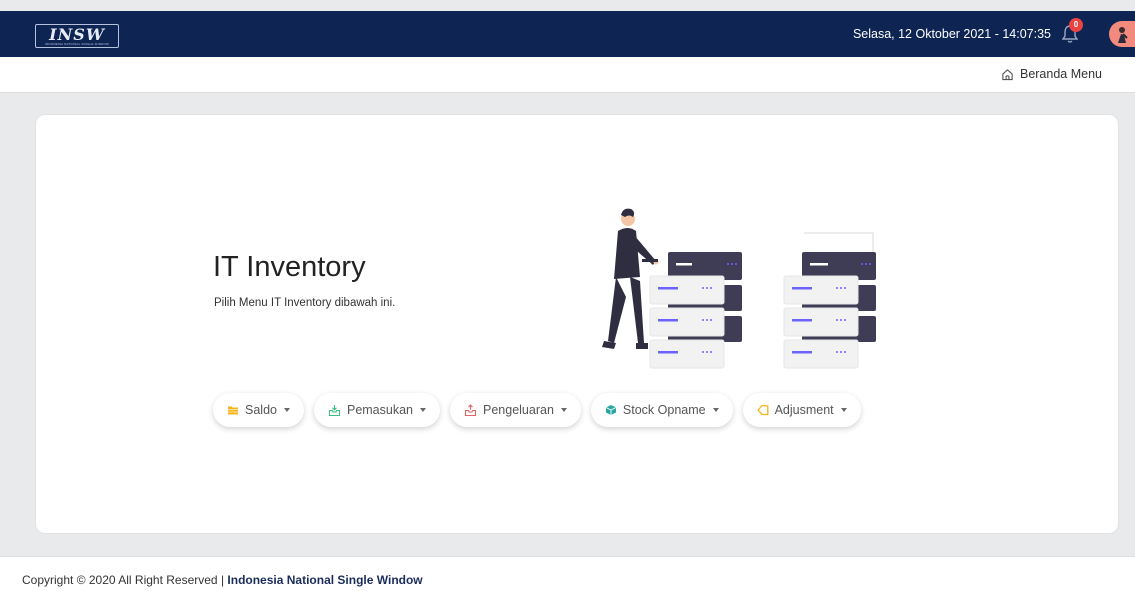  I want to click on saldo-dropdown-button: Saldo, so click(258, 410).